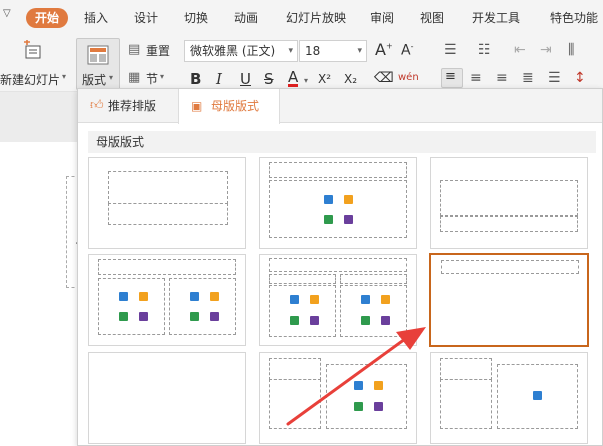  I want to click on reset-button: 重置, so click(158, 50).